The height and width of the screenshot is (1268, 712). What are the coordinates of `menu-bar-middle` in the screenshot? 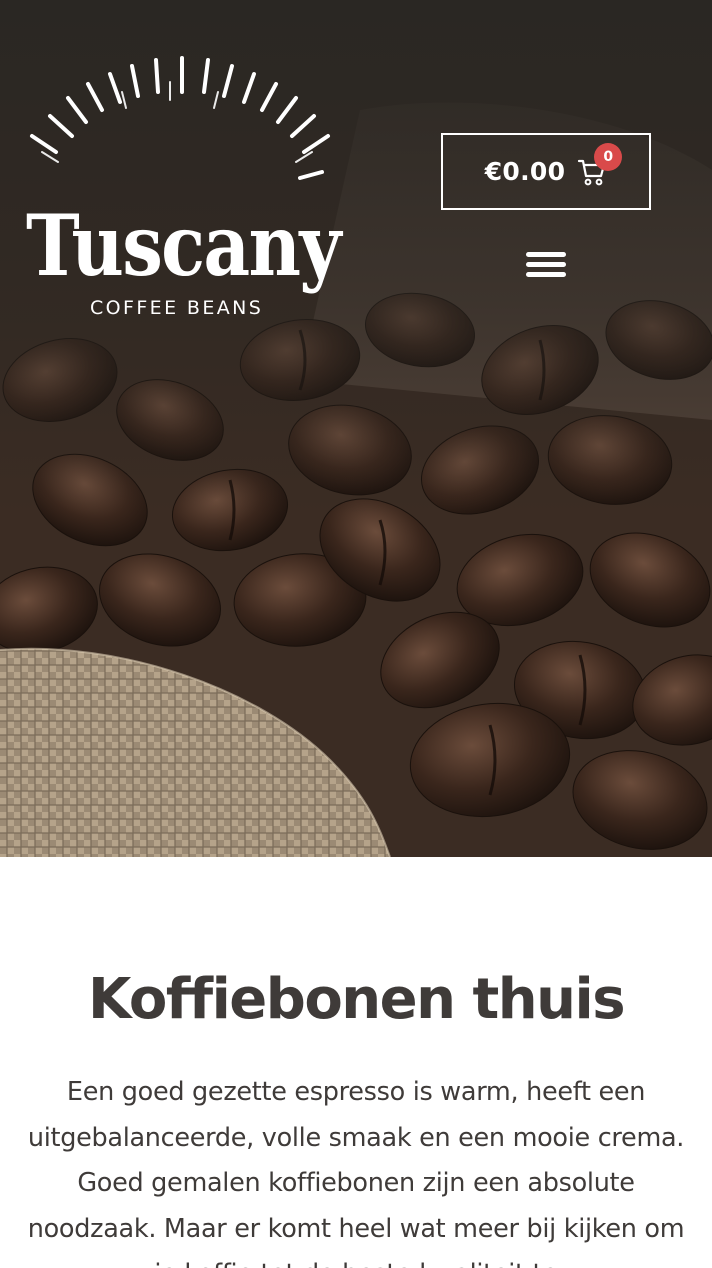 It's located at (546, 264).